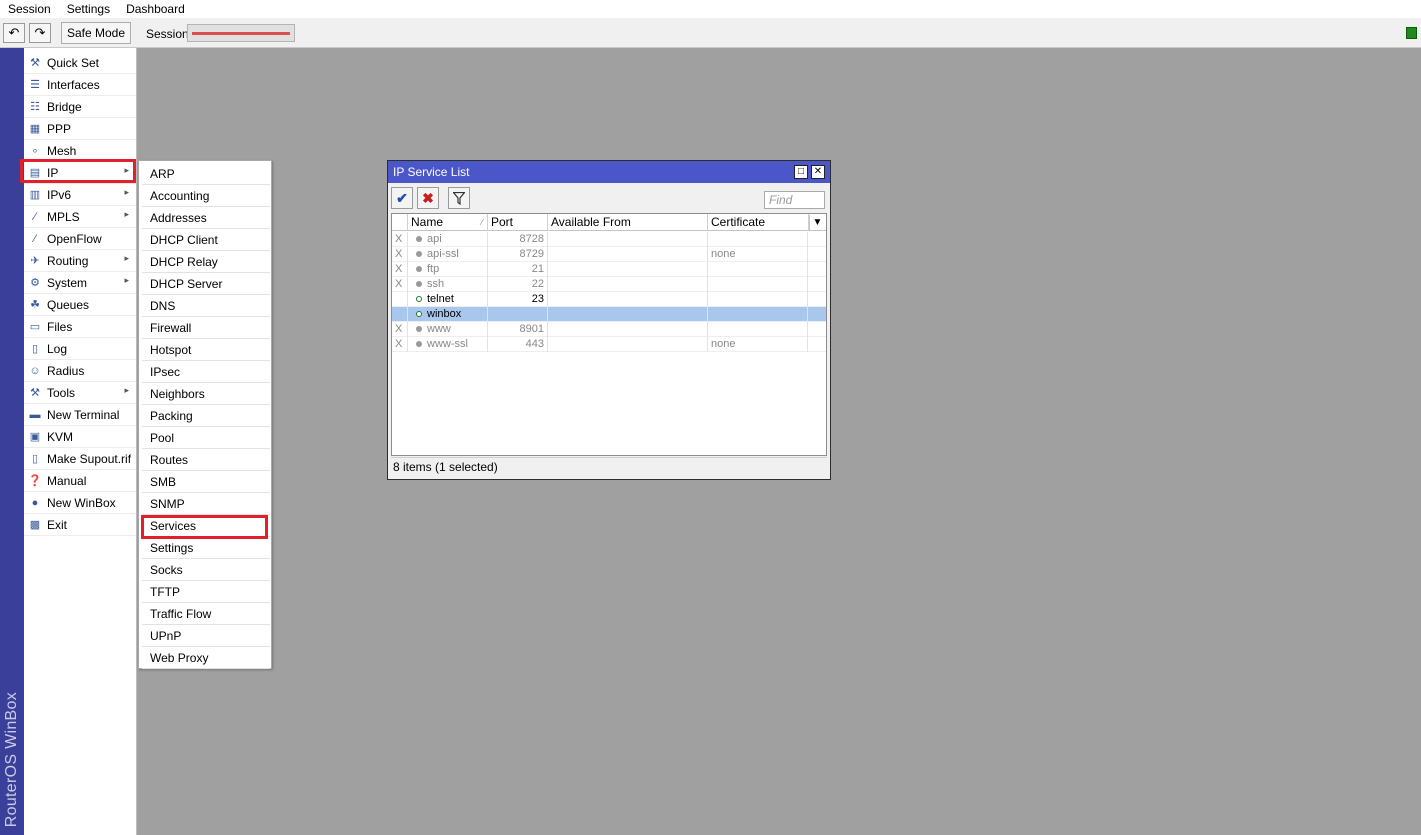 This screenshot has height=835, width=1421. What do you see at coordinates (57, 348) in the screenshot?
I see `sidebar-item-label: Log` at bounding box center [57, 348].